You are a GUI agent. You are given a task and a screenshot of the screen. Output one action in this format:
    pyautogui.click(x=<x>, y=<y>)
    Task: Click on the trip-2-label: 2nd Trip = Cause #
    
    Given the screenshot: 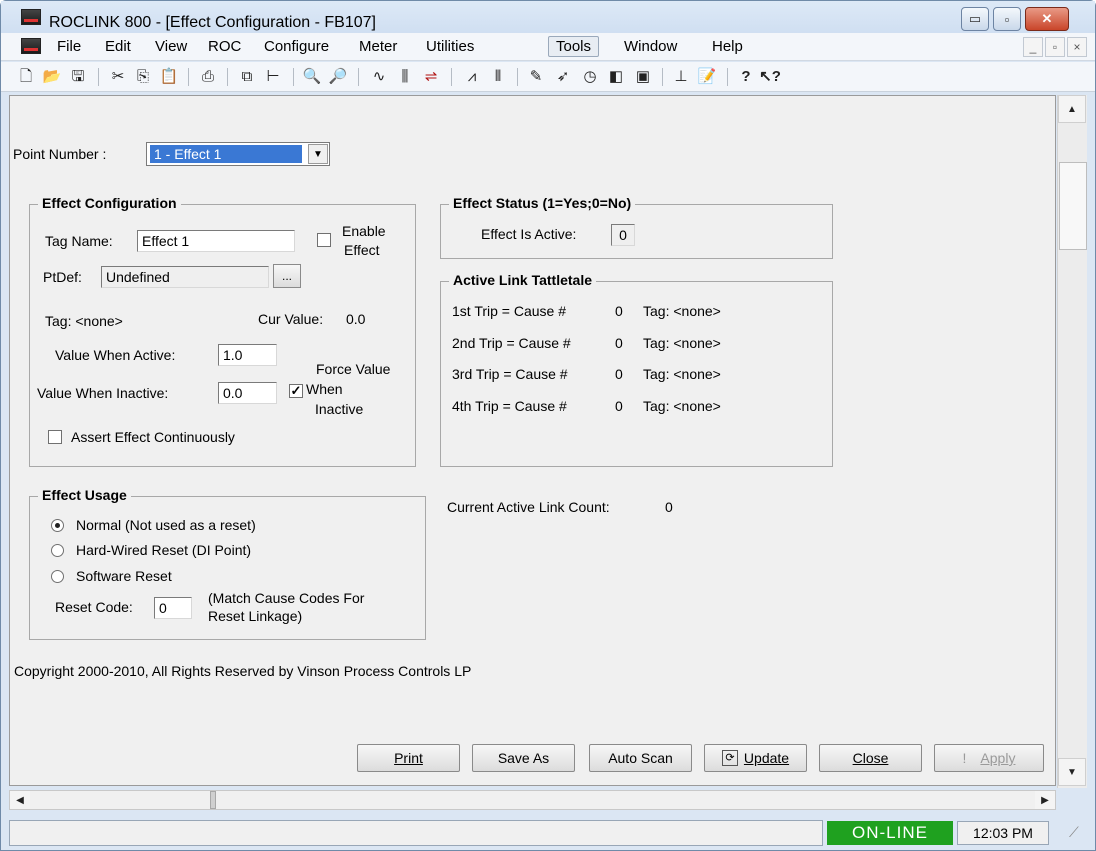 What is the action you would take?
    pyautogui.click(x=511, y=343)
    